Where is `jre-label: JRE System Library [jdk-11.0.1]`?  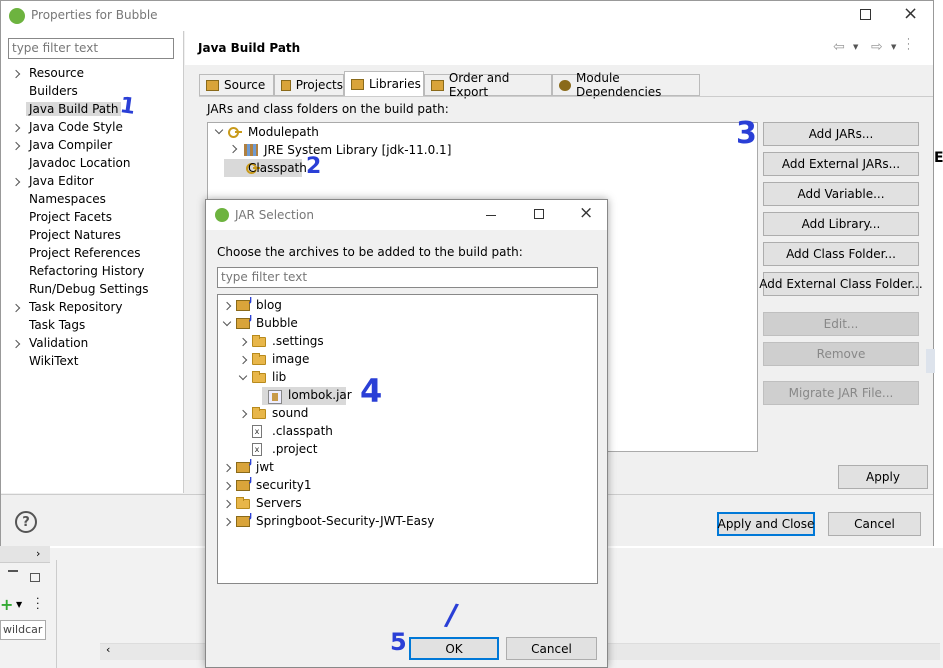
jre-label: JRE System Library [jdk-11.0.1] is located at coordinates (357, 150).